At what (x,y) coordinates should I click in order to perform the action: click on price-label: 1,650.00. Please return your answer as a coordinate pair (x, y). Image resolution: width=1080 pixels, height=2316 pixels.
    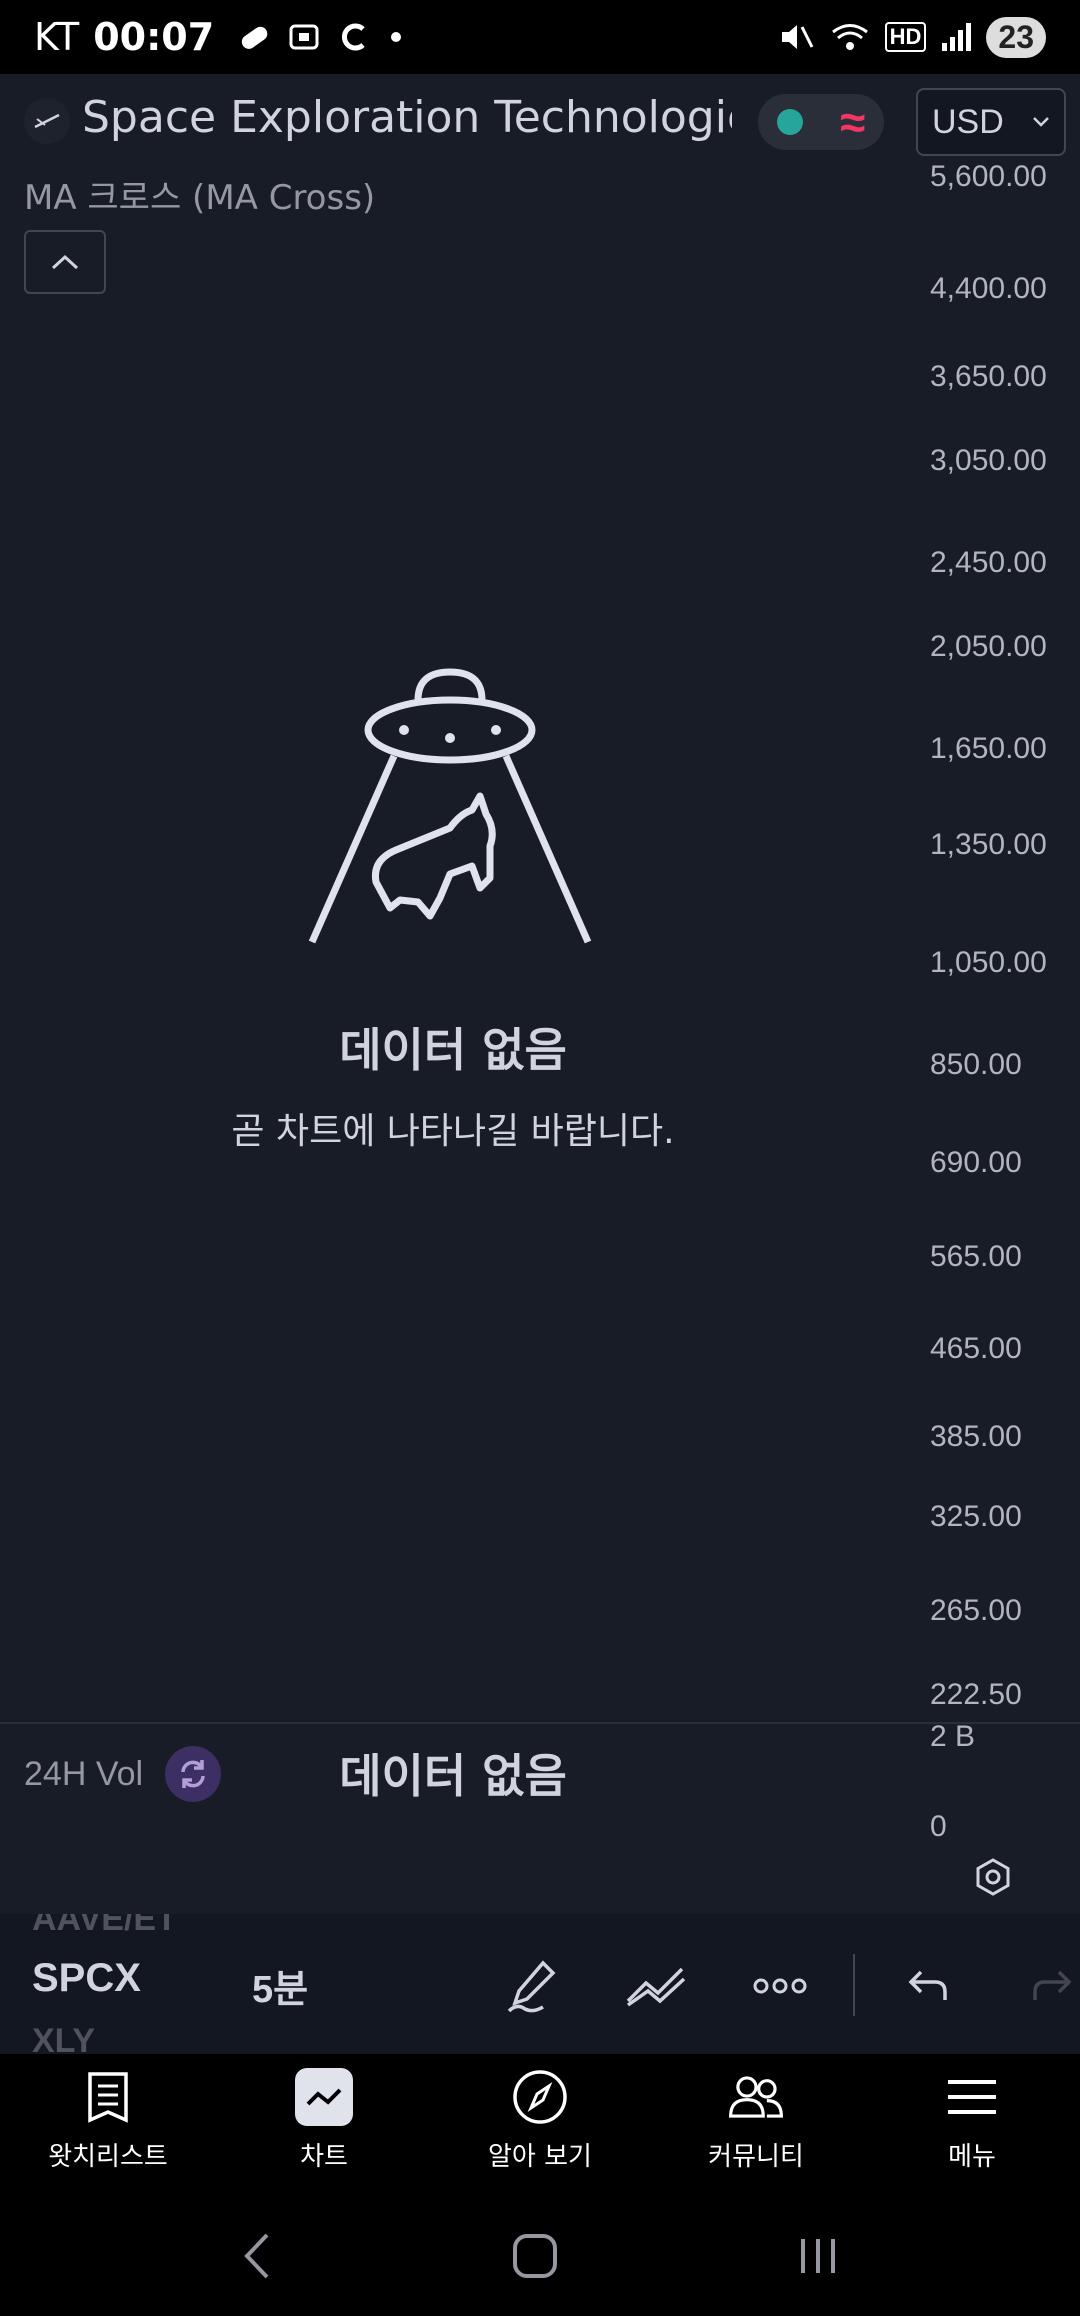
    Looking at the image, I should click on (988, 748).